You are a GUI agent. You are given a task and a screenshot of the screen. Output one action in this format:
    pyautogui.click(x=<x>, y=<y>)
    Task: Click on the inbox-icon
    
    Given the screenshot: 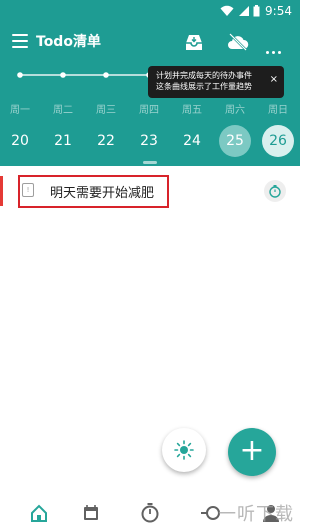 What is the action you would take?
    pyautogui.click(x=194, y=42)
    